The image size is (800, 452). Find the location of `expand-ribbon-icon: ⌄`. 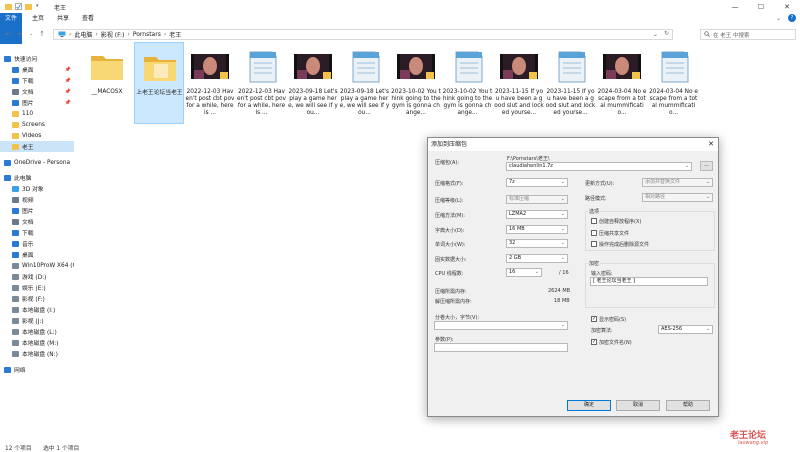

expand-ribbon-icon: ⌄ is located at coordinates (778, 18).